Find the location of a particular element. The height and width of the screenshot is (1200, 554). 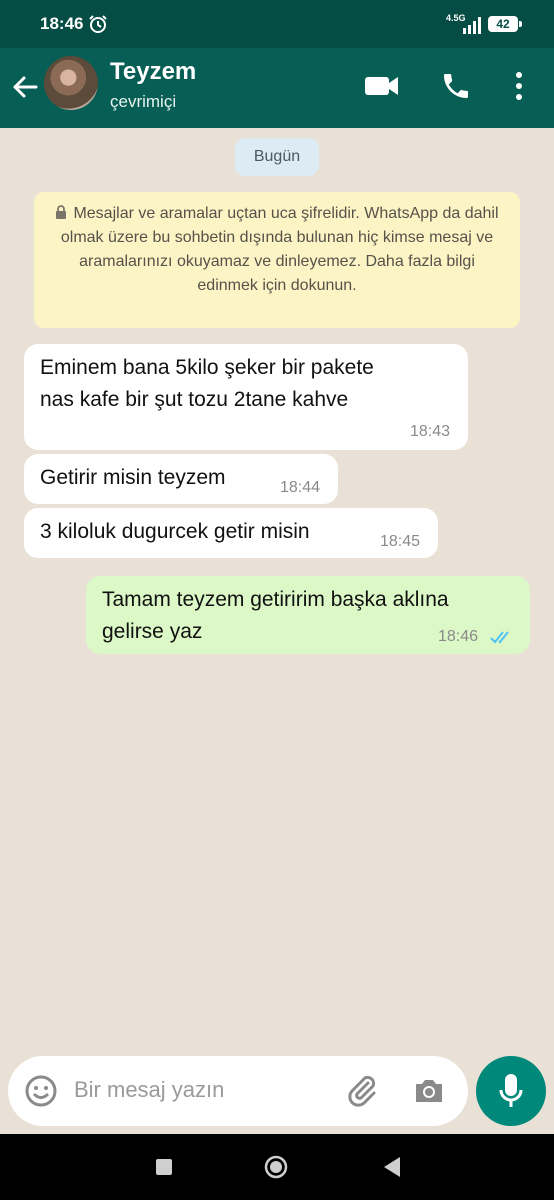

message-text: Getirir misin teyzem is located at coordinates (133, 477).